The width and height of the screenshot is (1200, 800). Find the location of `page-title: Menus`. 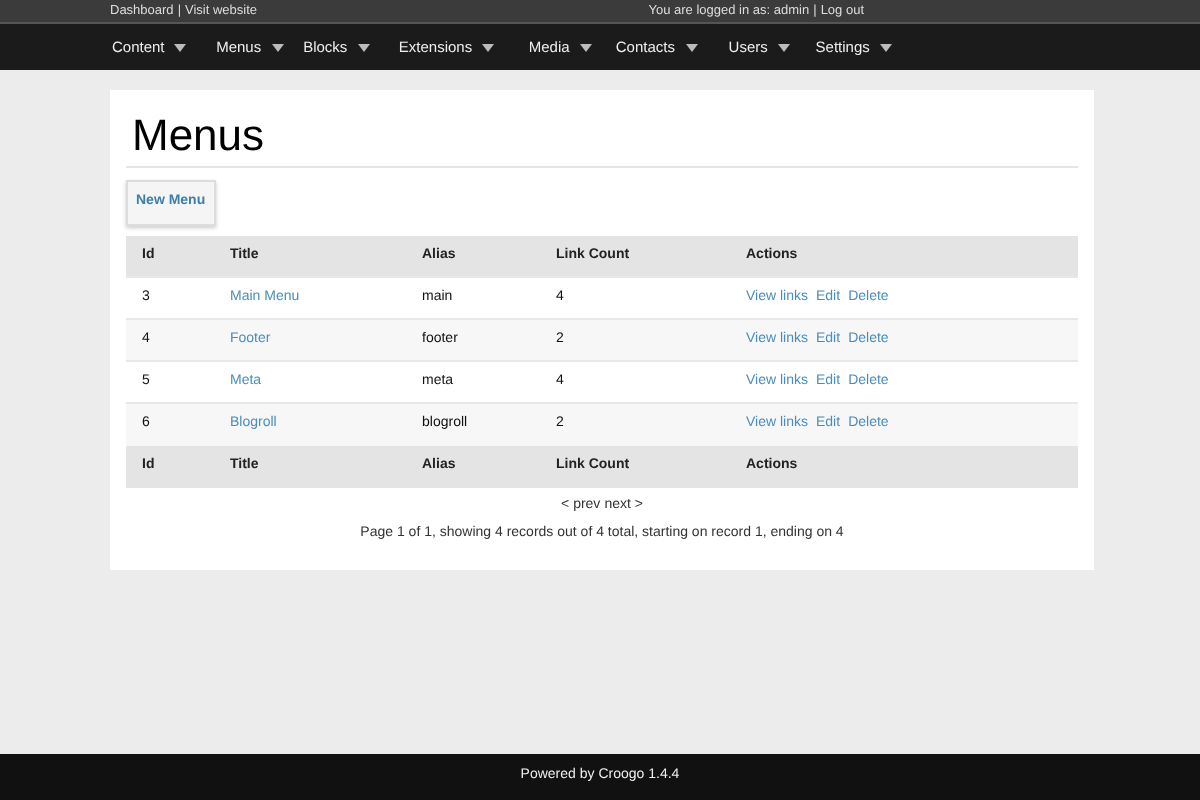

page-title: Menus is located at coordinates (199, 136).